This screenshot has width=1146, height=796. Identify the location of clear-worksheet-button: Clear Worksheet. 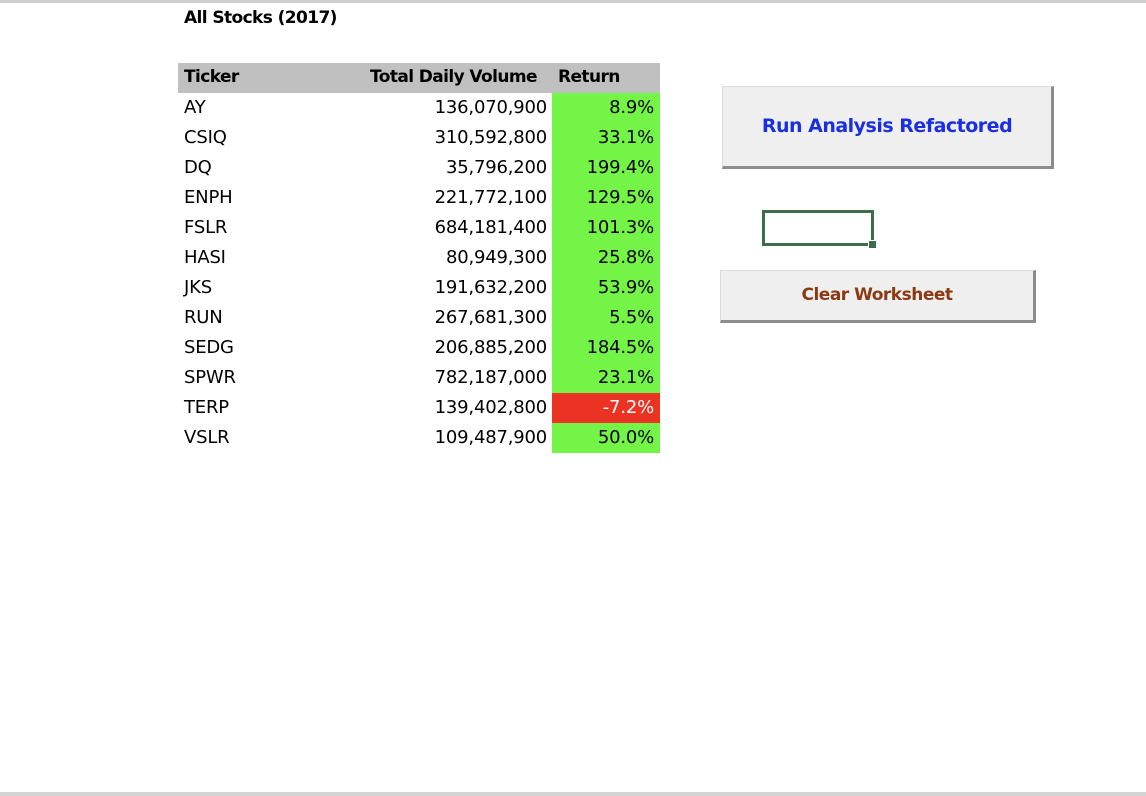
(878, 296).